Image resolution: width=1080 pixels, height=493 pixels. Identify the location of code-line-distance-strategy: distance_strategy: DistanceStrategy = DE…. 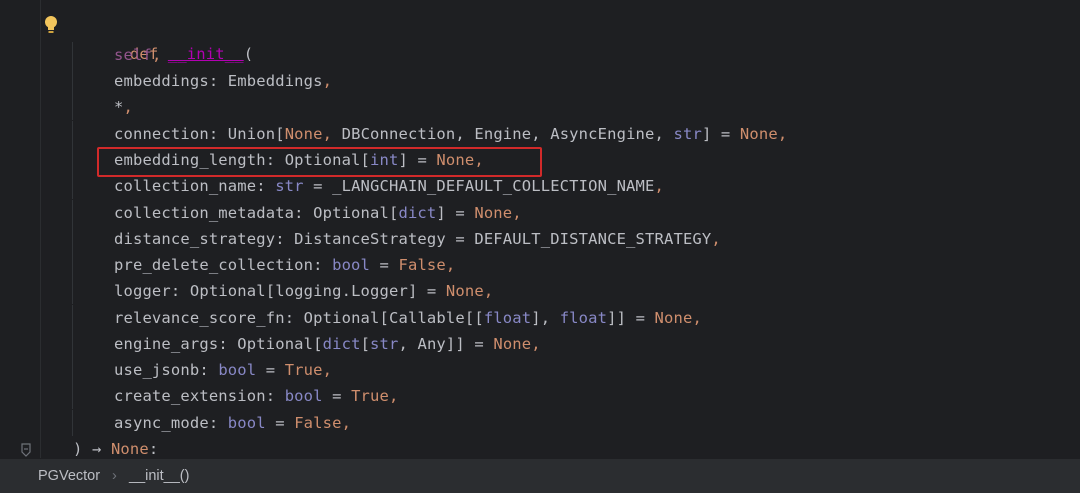
(540, 239).